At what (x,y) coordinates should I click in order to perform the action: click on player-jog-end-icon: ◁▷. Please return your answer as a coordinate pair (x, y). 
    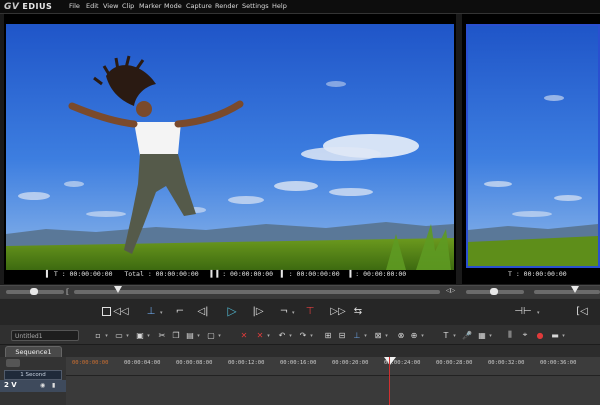
    Looking at the image, I should click on (451, 290).